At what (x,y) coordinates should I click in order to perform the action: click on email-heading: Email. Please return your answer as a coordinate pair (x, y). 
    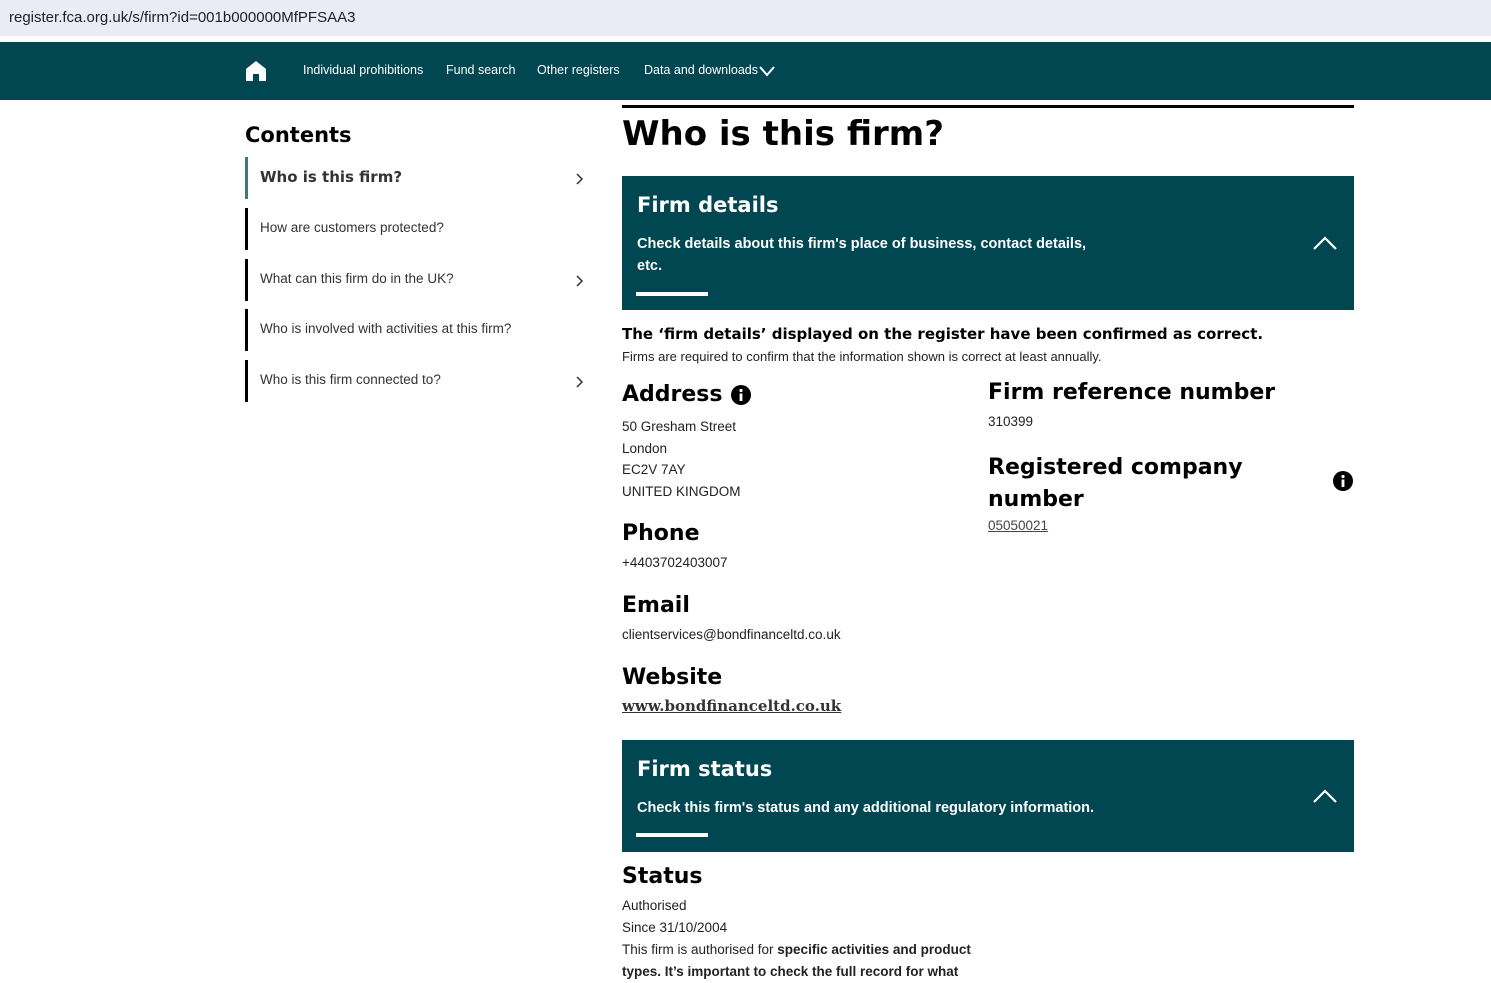
    Looking at the image, I should click on (656, 605).